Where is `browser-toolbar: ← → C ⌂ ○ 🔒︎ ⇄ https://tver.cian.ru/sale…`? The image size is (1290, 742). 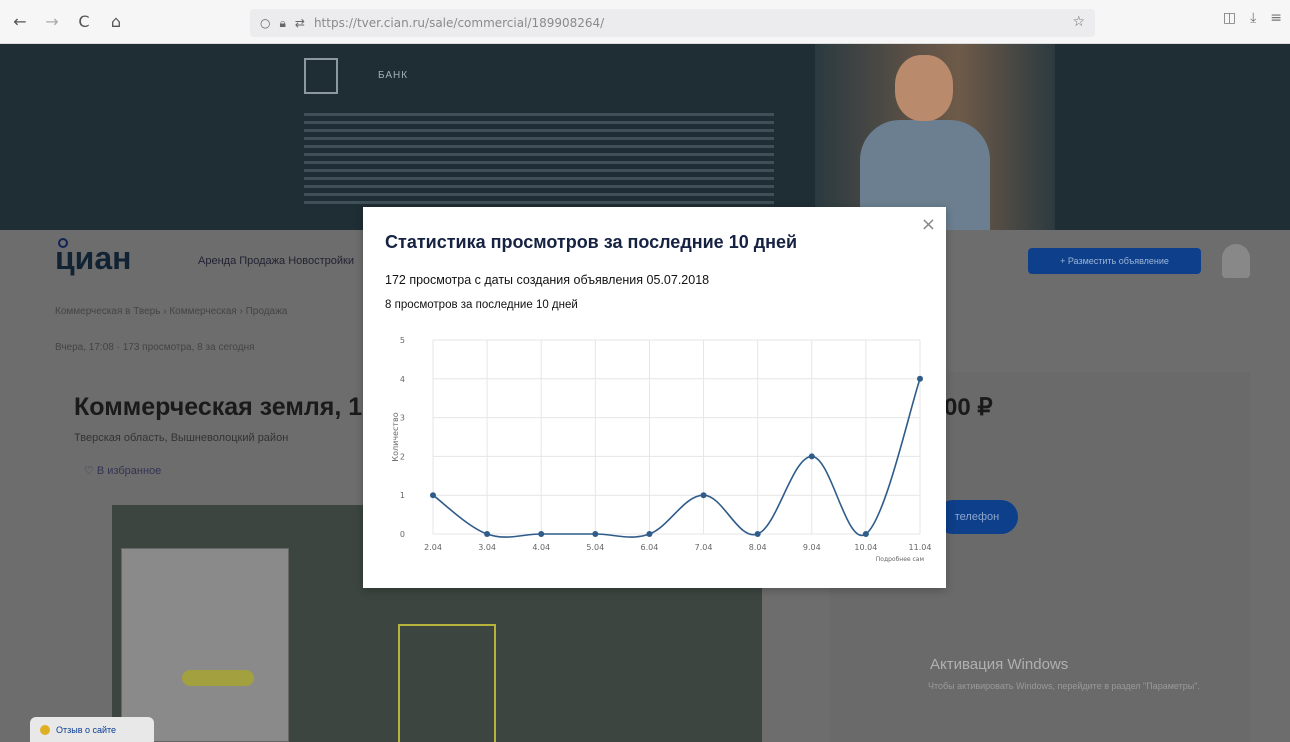 browser-toolbar: ← → C ⌂ ○ 🔒︎ ⇄ https://tver.cian.ru/sale… is located at coordinates (645, 22).